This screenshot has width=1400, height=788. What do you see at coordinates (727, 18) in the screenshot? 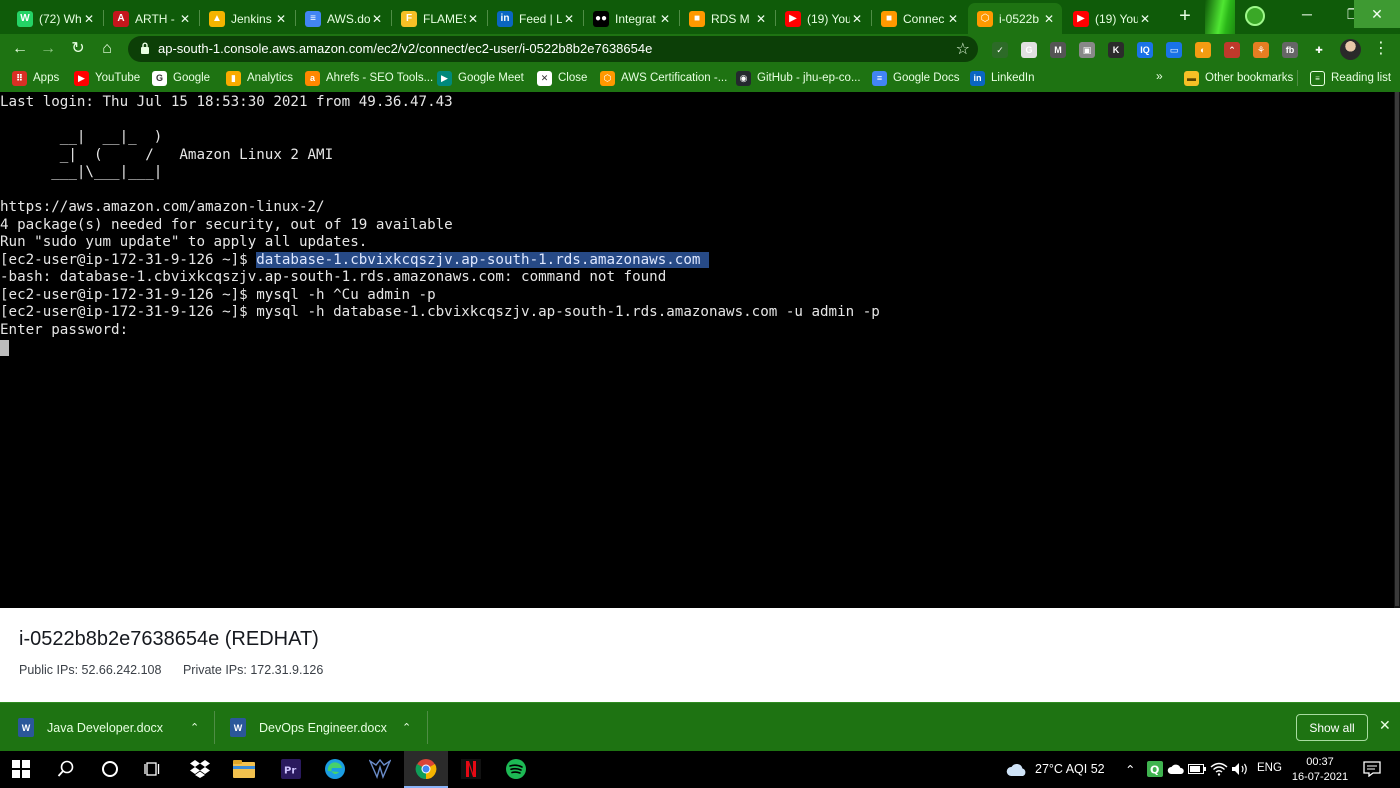
I see `browser-tab: ■ RDS M ✕` at bounding box center [727, 18].